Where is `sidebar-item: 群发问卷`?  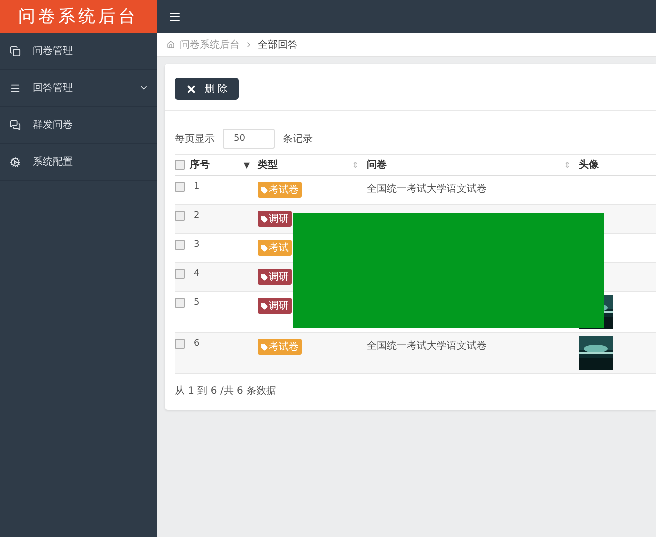 sidebar-item: 群发问卷 is located at coordinates (78, 125).